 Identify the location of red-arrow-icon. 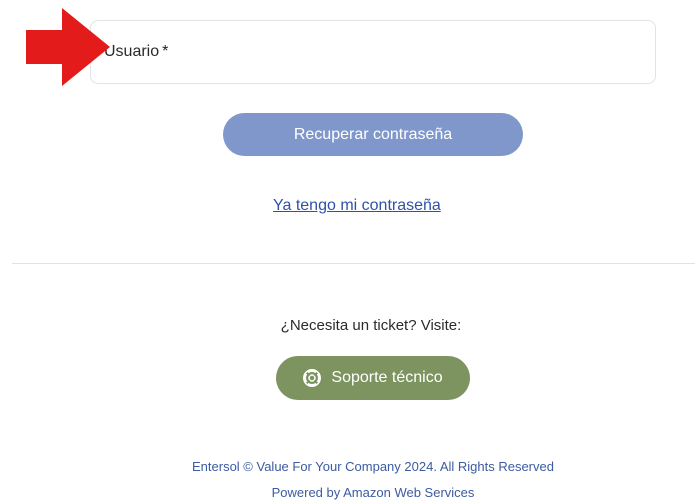
(68, 47).